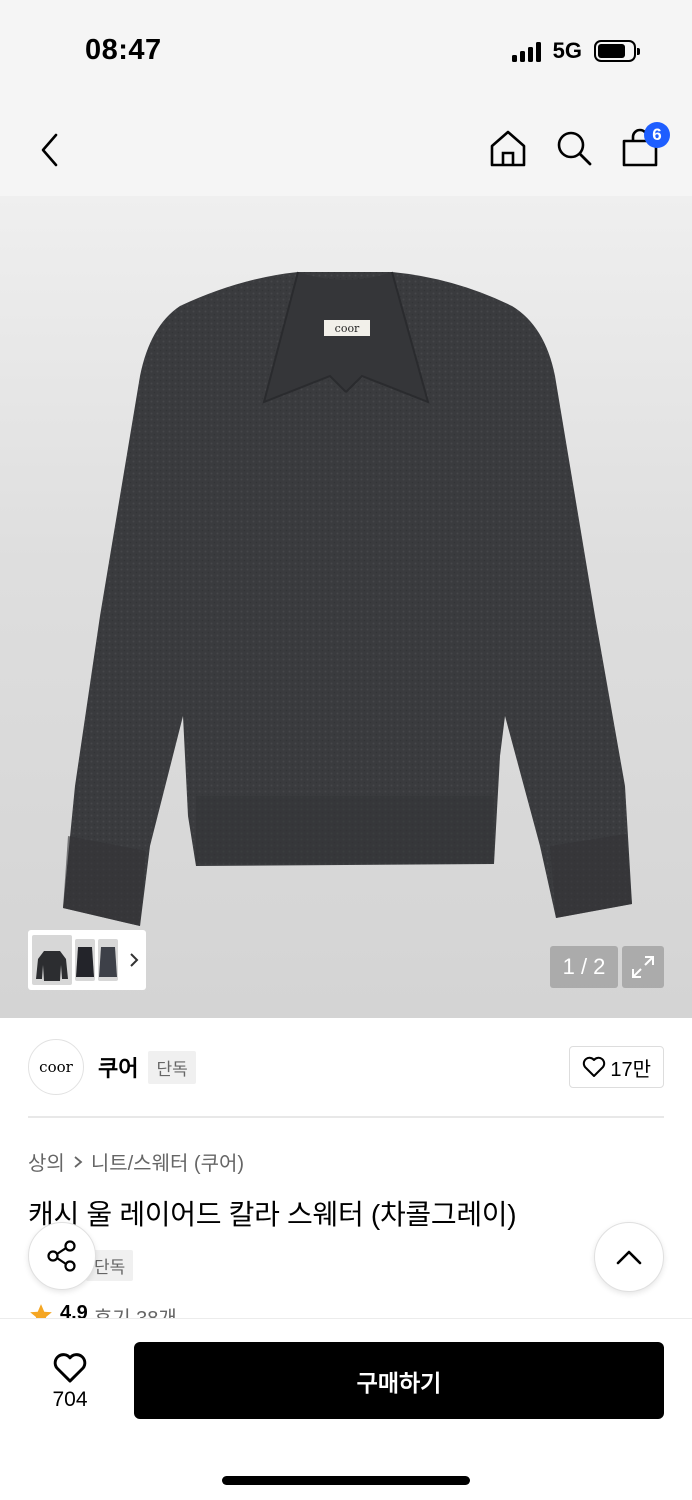 This screenshot has height=1500, width=692. What do you see at coordinates (46, 1161) in the screenshot?
I see `breadcrumb-category: 상의` at bounding box center [46, 1161].